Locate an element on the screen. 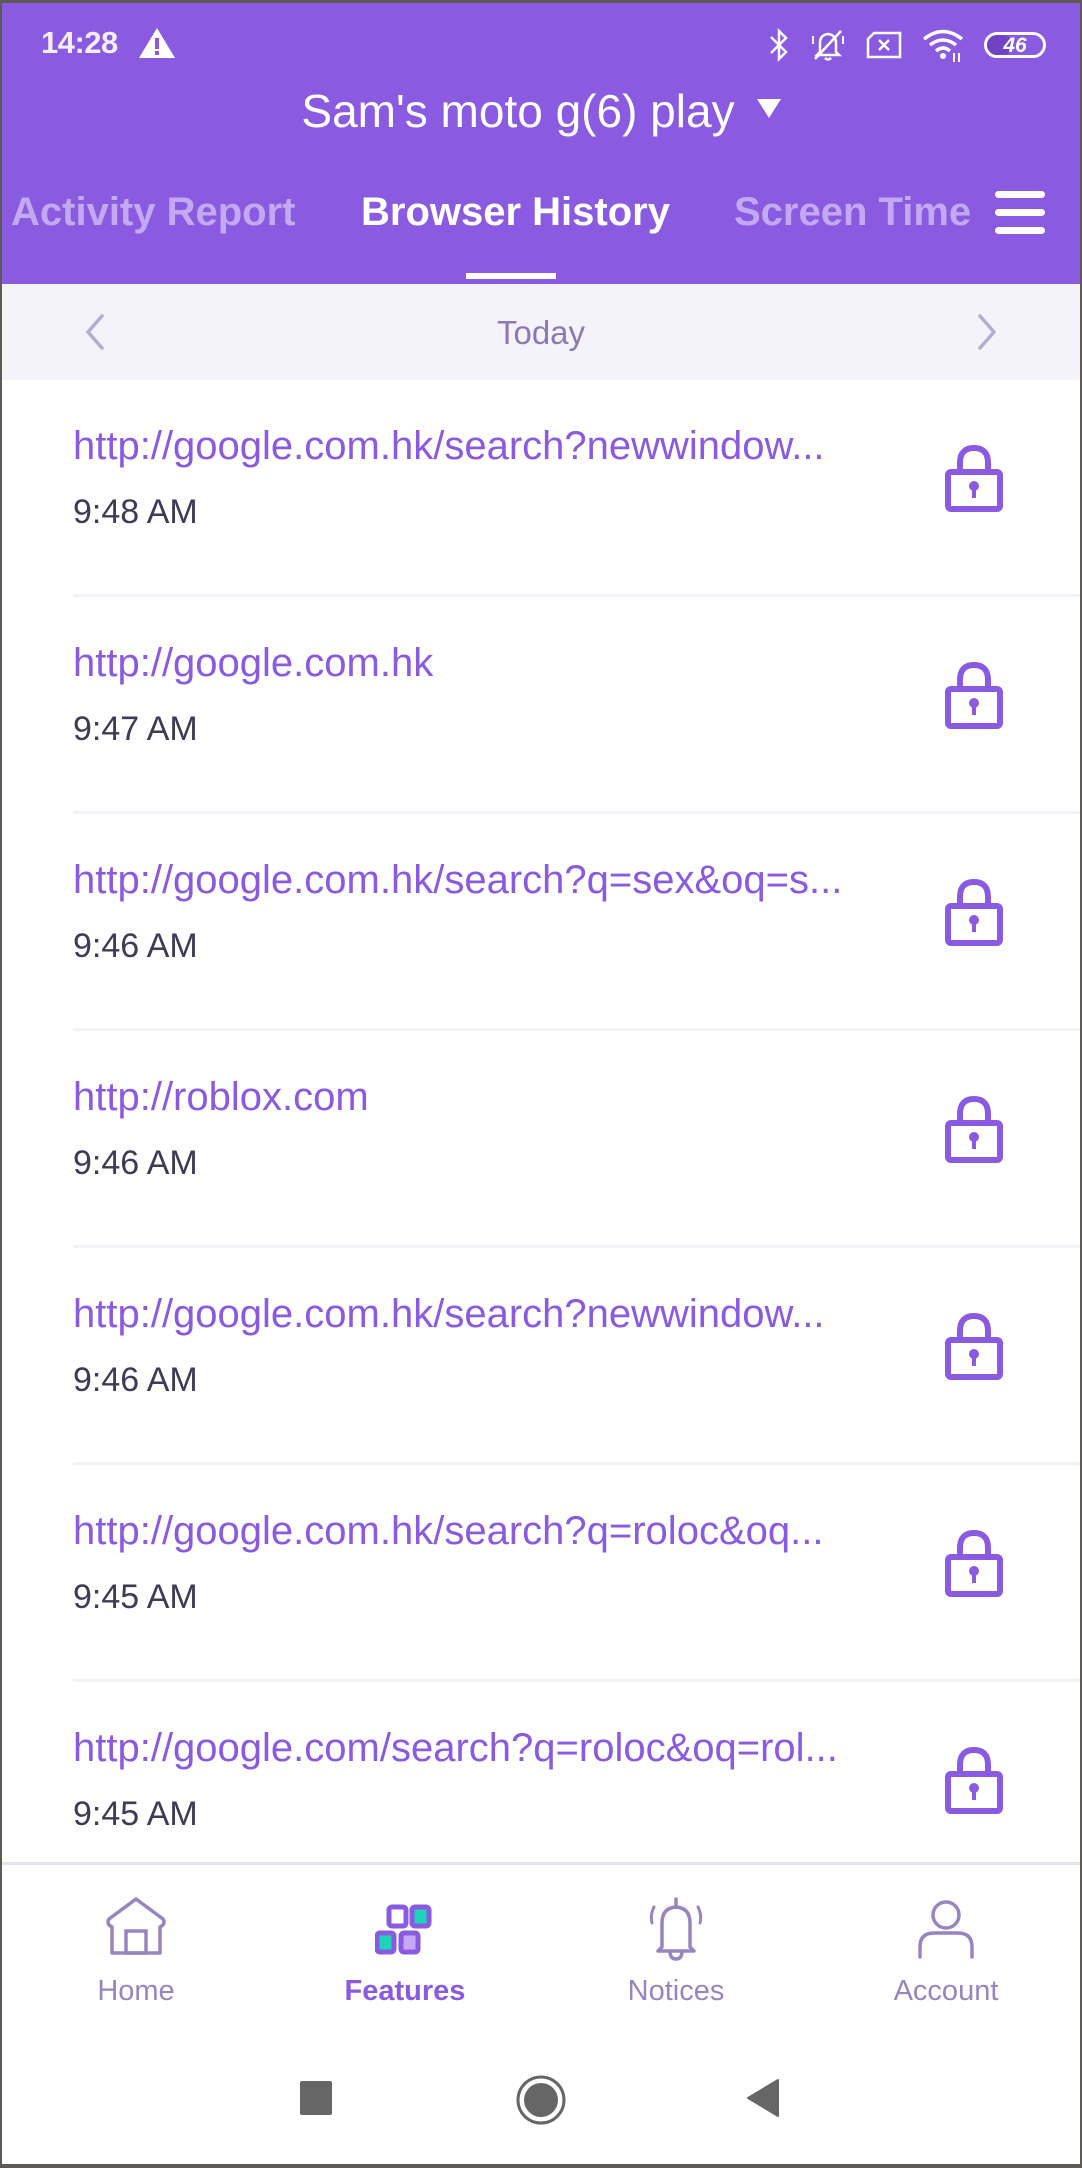  screen-frame-bottom is located at coordinates (541, 2166).